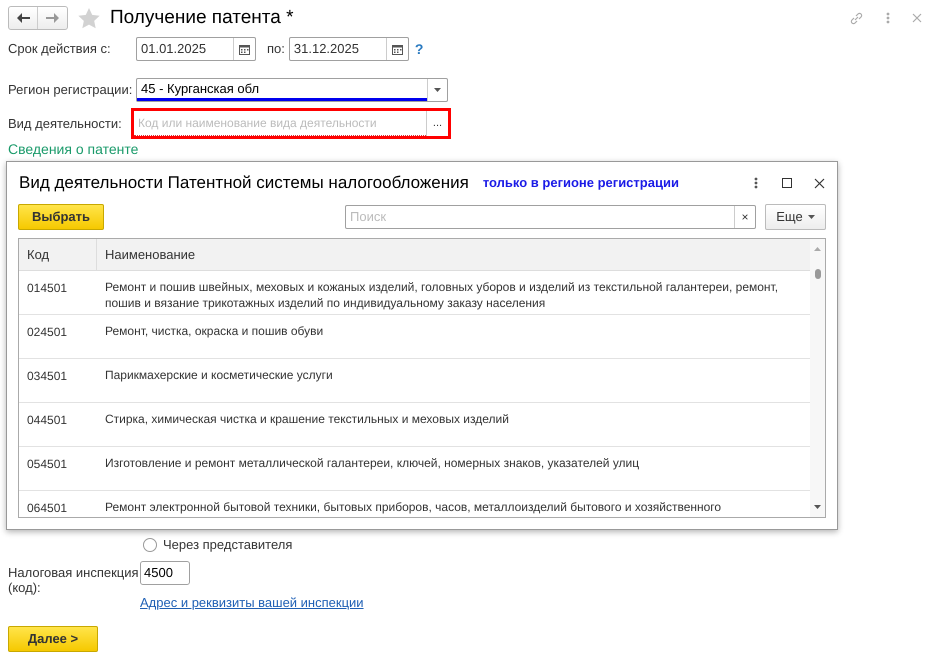  What do you see at coordinates (227, 545) in the screenshot?
I see `radio-label: Через представителя` at bounding box center [227, 545].